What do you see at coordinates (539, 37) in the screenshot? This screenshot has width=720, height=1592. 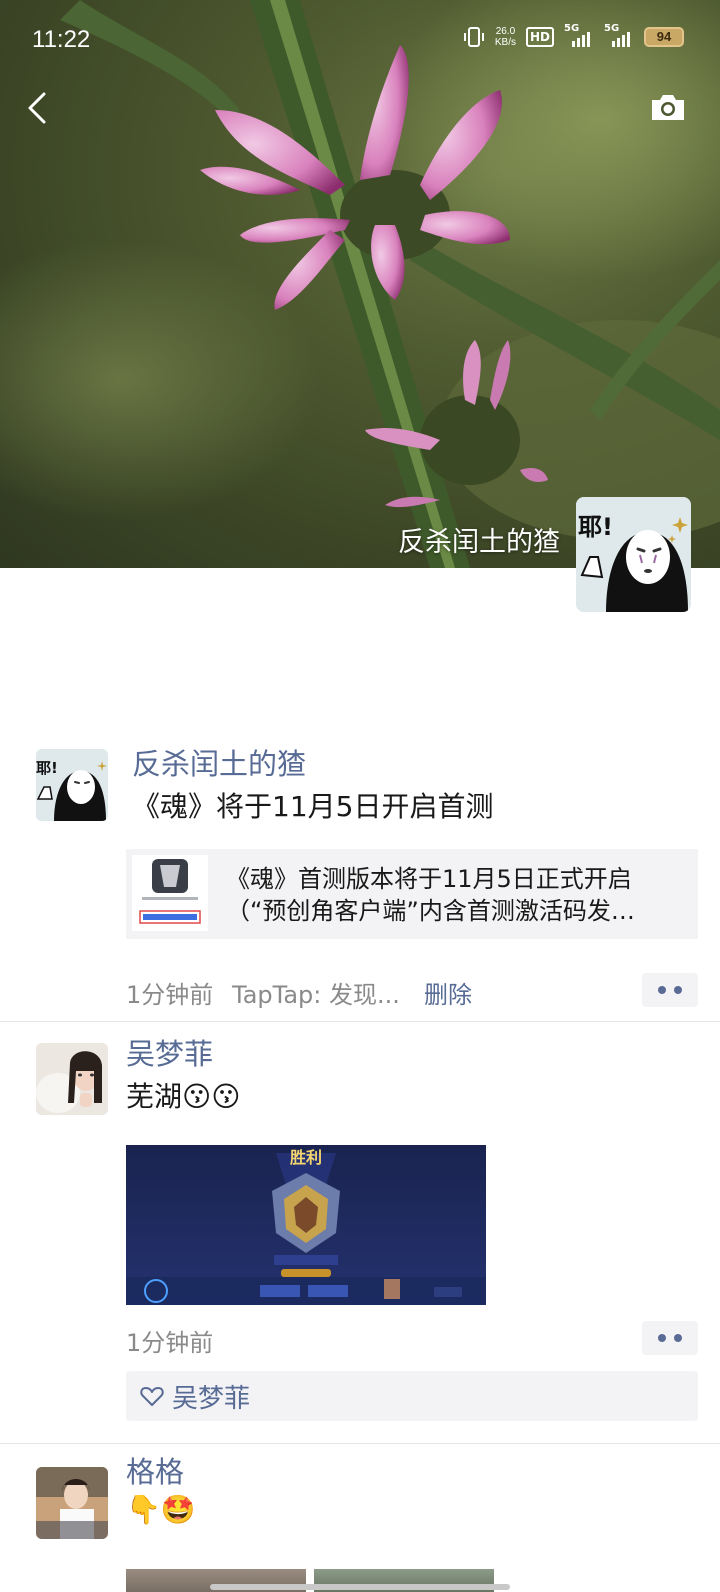 I see `hd-badge: HD` at bounding box center [539, 37].